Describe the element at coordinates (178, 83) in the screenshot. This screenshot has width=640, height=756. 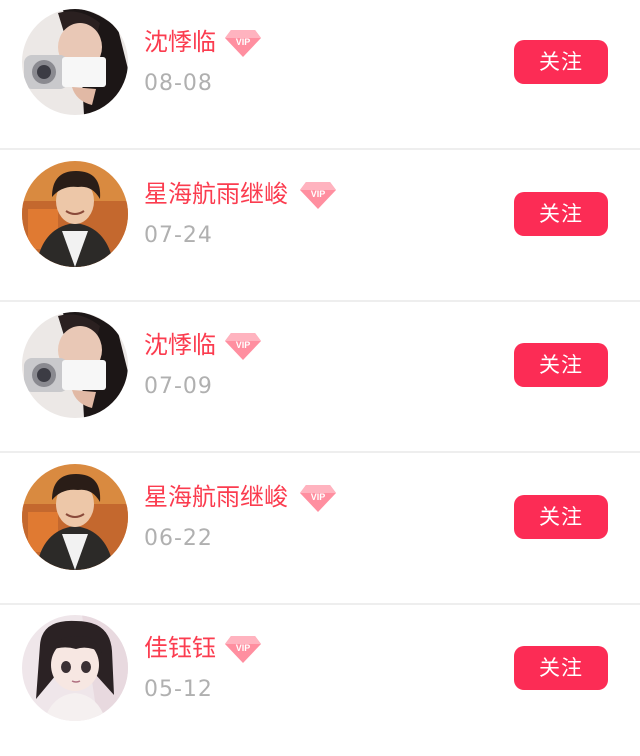
I see `post-date: 08-08` at that location.